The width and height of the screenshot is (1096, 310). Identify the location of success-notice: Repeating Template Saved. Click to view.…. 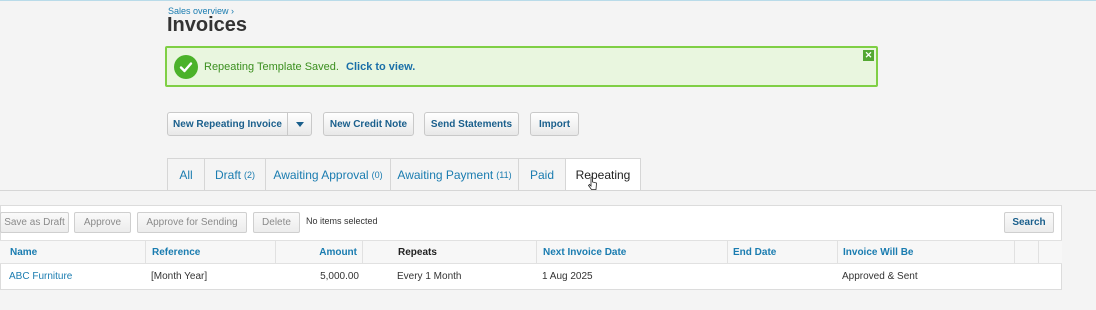
(521, 66).